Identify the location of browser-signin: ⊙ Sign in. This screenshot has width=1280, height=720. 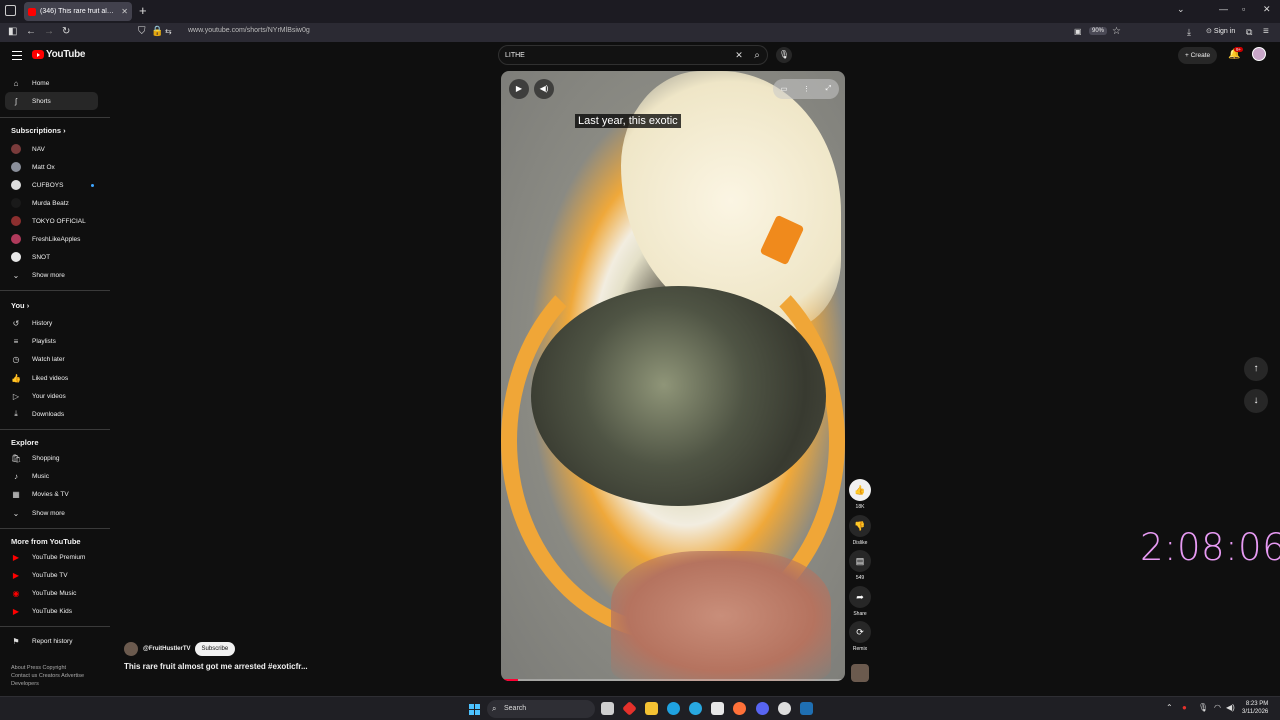
(1220, 31).